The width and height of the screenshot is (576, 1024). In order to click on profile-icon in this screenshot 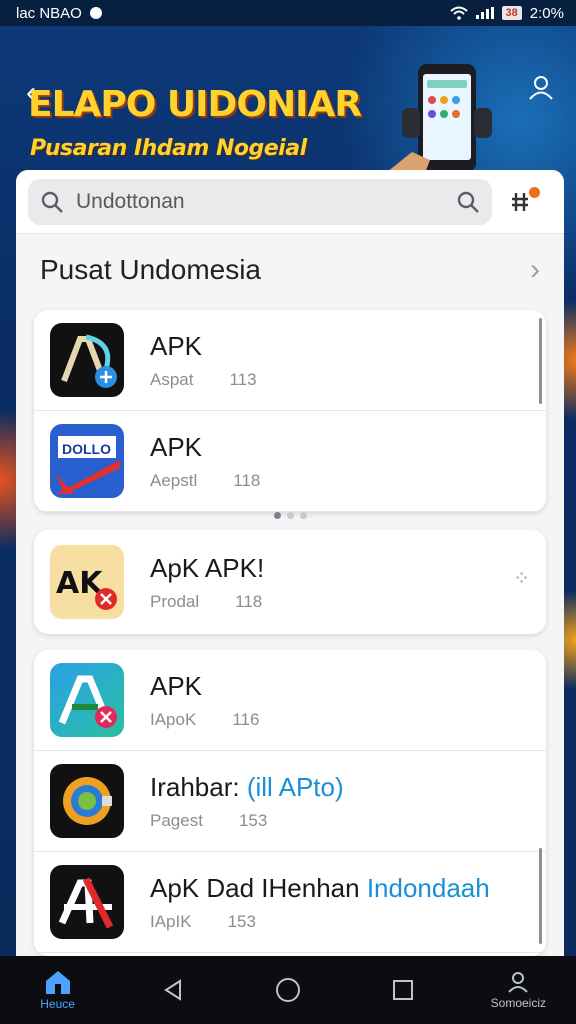, I will do `click(518, 982)`.